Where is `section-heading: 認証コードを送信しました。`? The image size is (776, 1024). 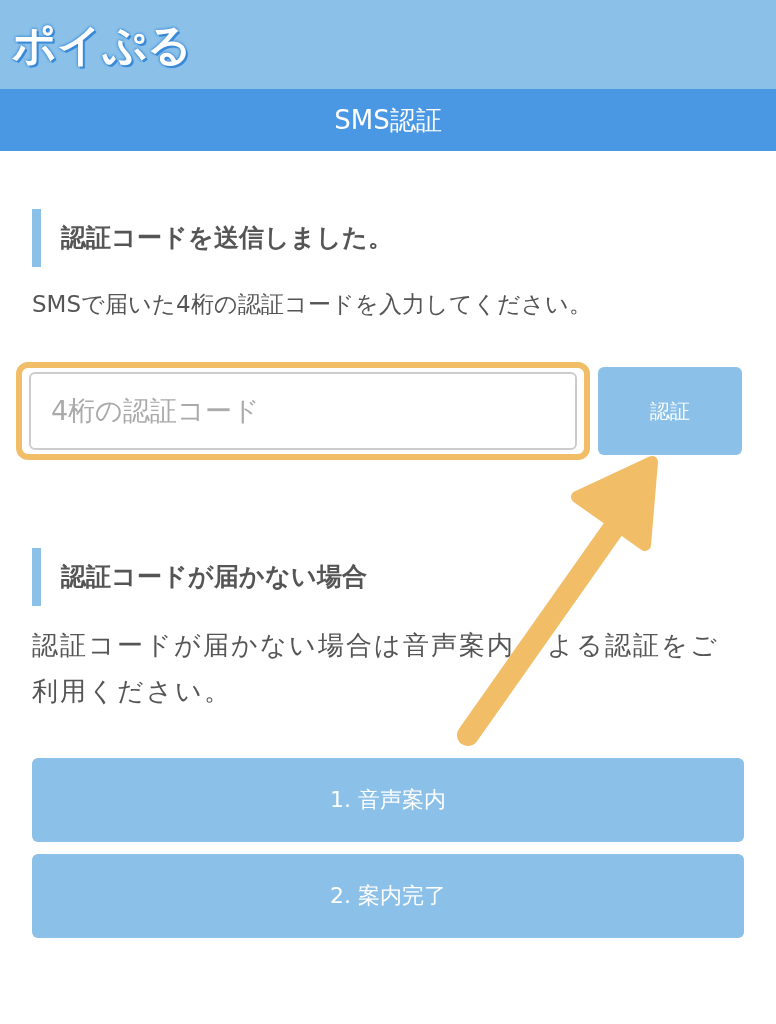 section-heading: 認証コードを送信しました。 is located at coordinates (227, 238).